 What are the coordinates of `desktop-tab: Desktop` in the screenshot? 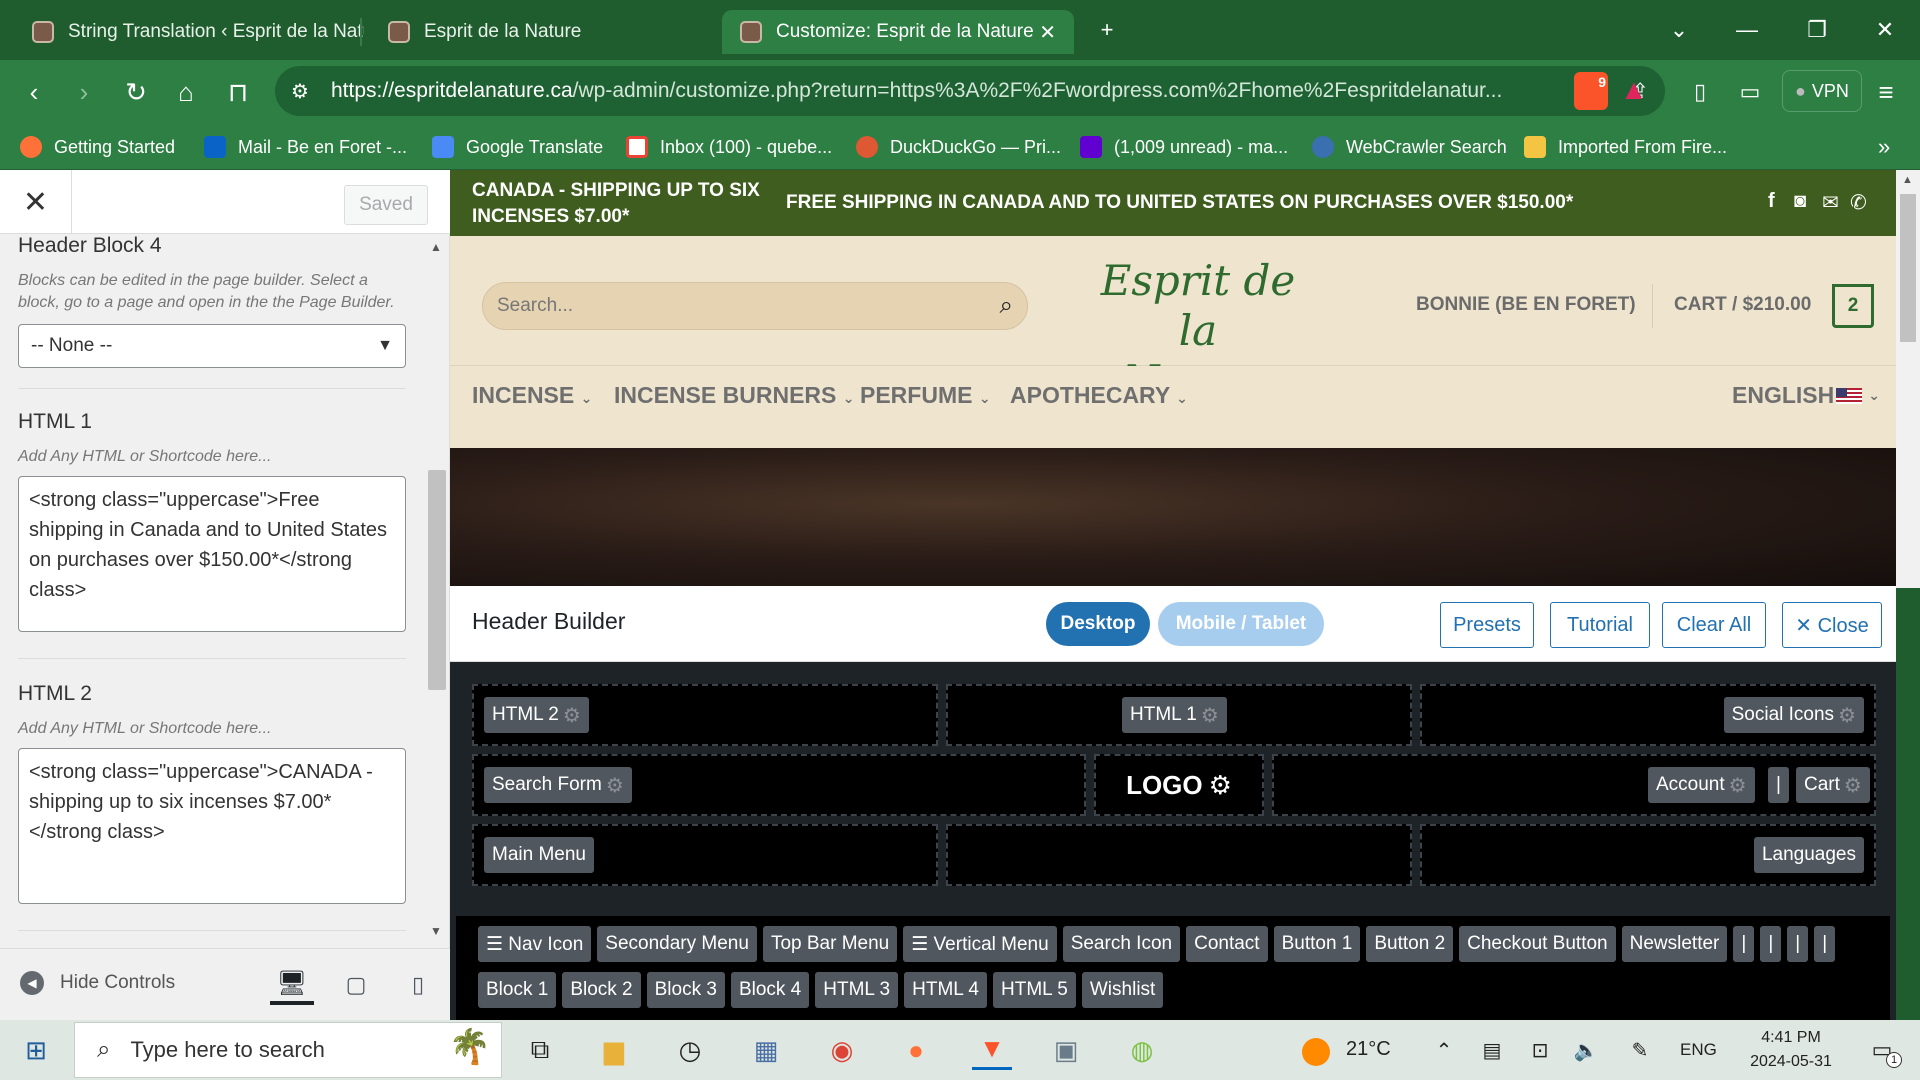 It's located at (1098, 624).